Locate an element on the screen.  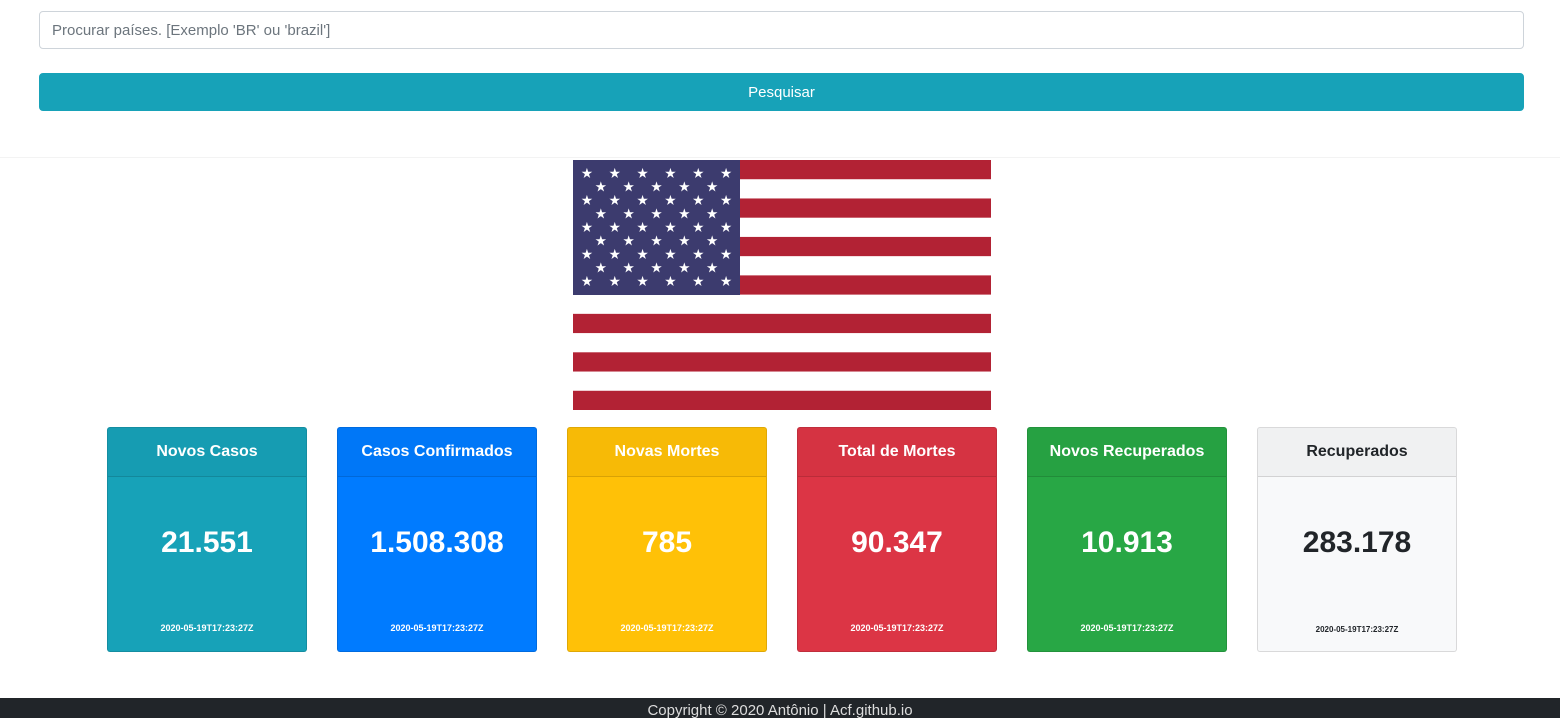
card-novas-mortes: Novas Mortes 785 2020-05-19T17:23:27Z is located at coordinates (667, 539).